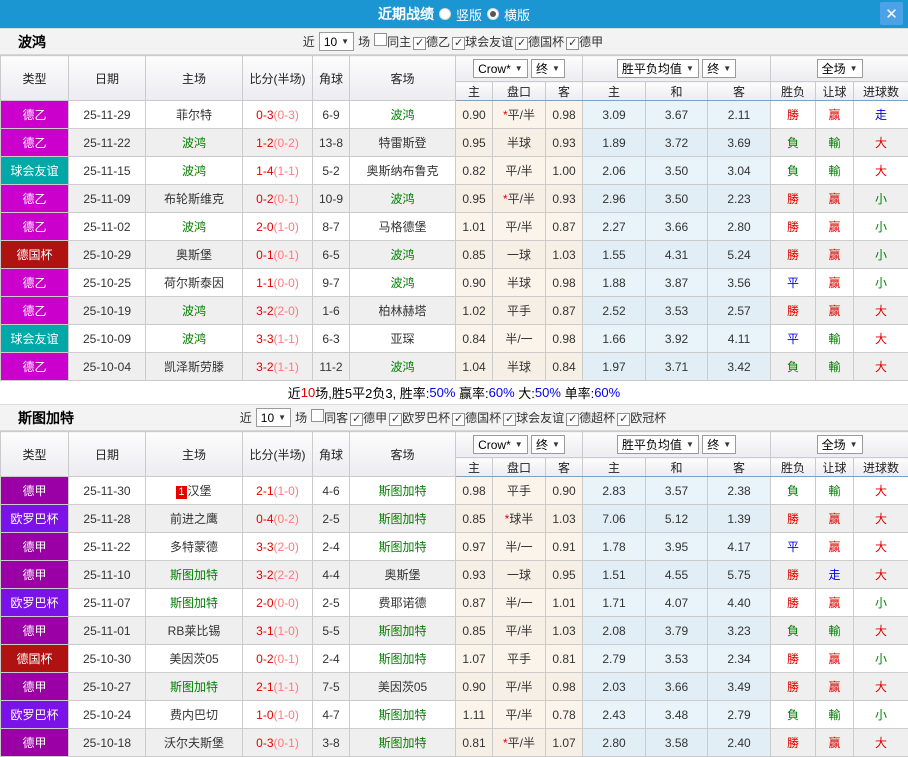 This screenshot has height=757, width=908. What do you see at coordinates (278, 743) in the screenshot?
I see `score-cell: 0-3(0-1)` at bounding box center [278, 743].